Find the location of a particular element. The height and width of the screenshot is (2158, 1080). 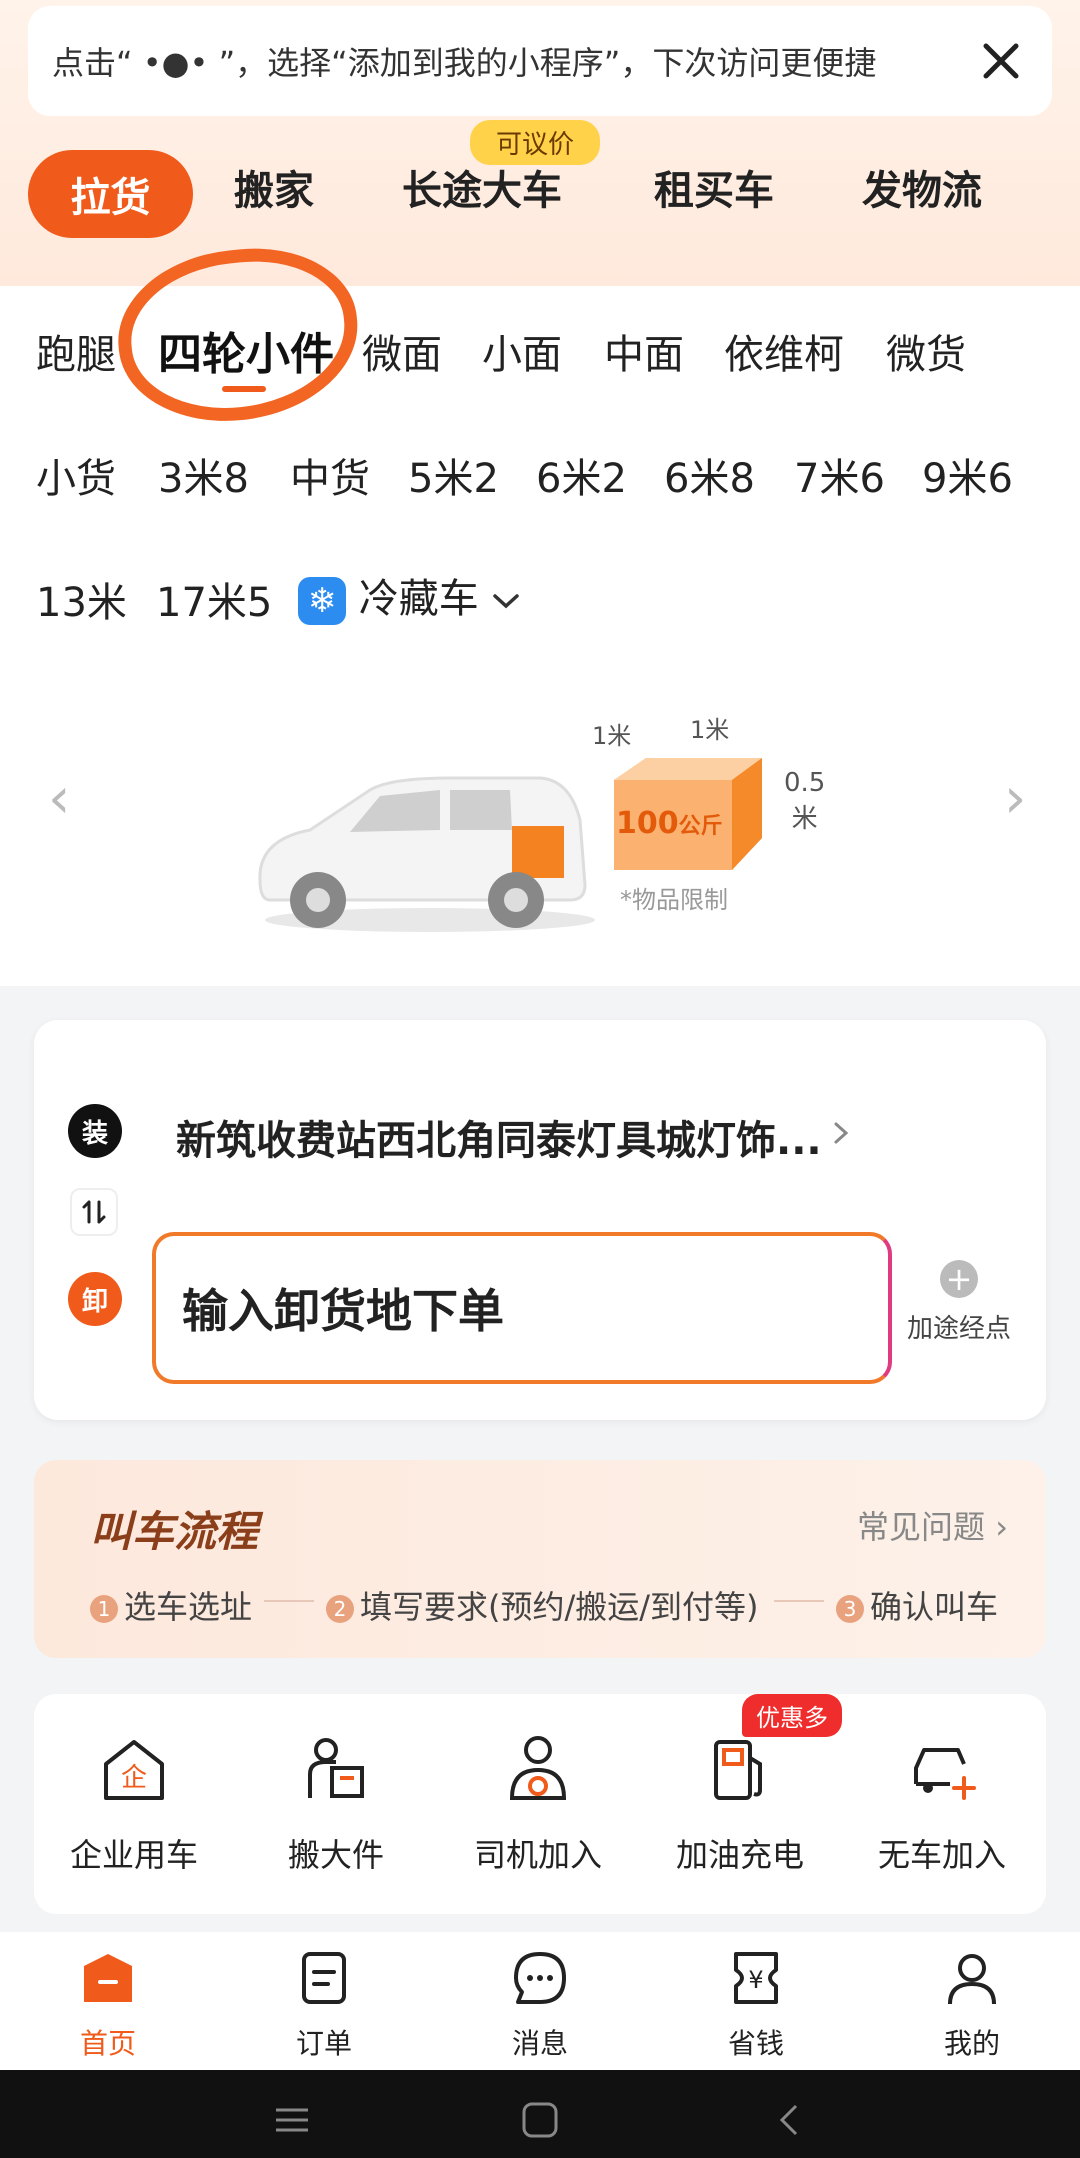

tab-messages: 消息 is located at coordinates (540, 2005).